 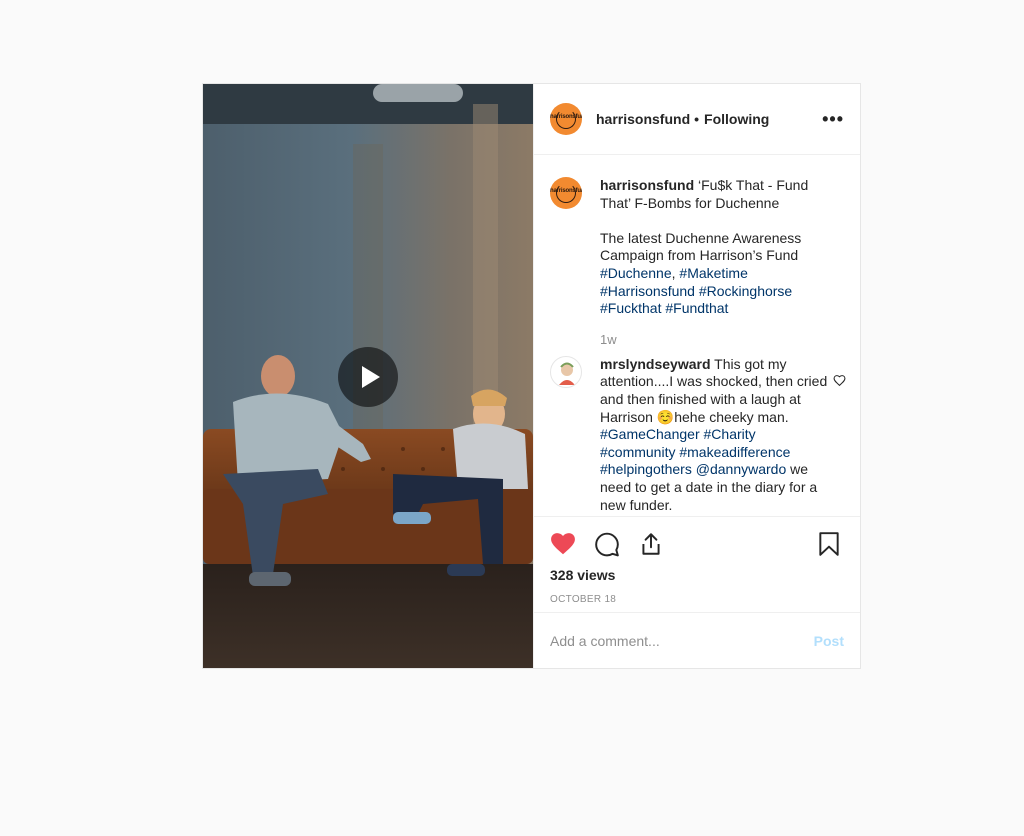 What do you see at coordinates (829, 641) in the screenshot?
I see `post-comment-button: Post` at bounding box center [829, 641].